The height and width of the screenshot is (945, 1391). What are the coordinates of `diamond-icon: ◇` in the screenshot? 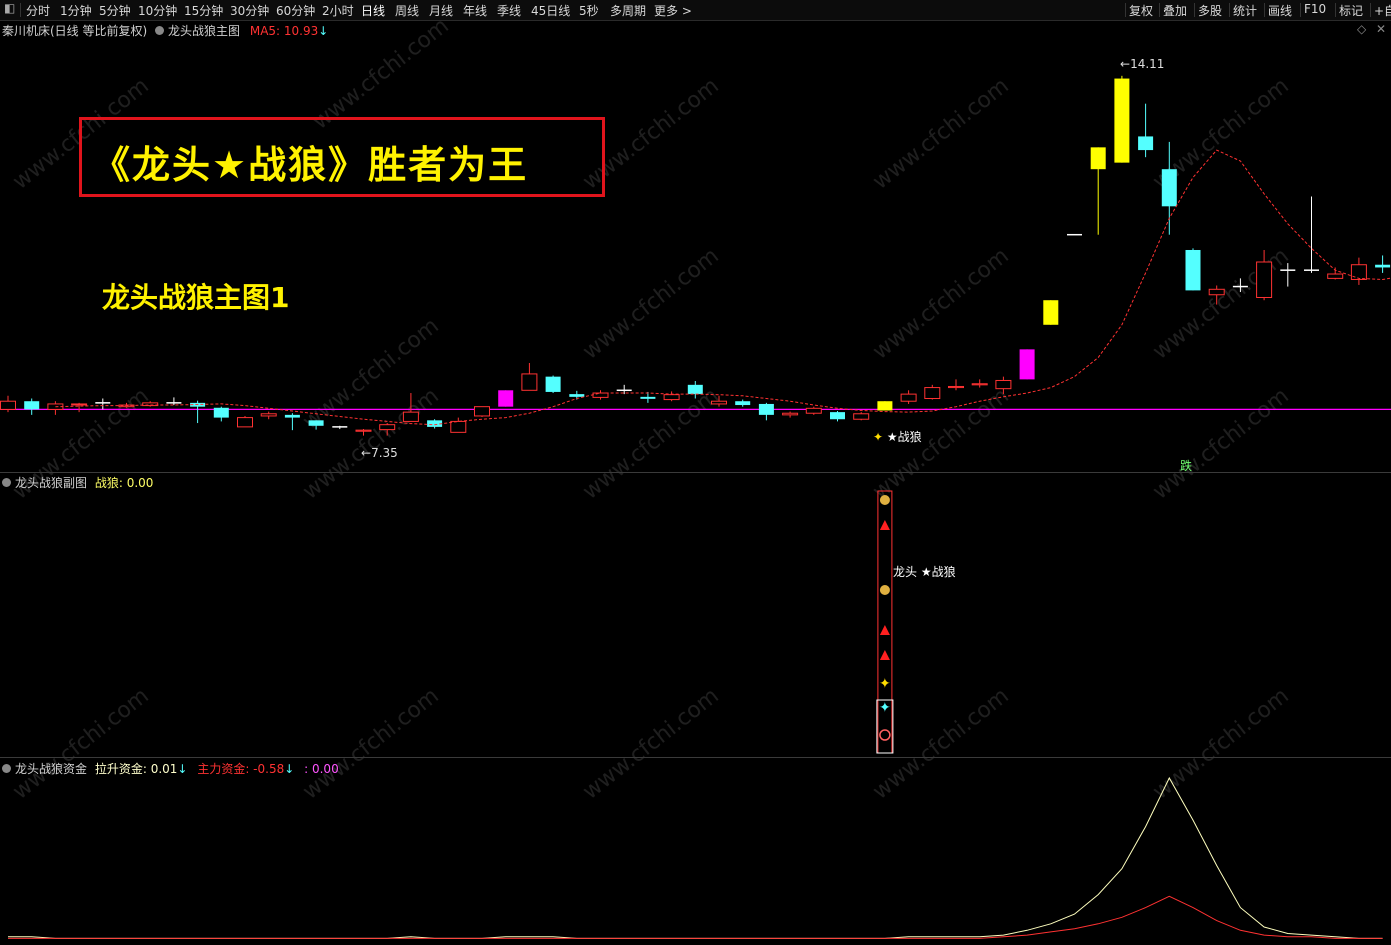 It's located at (1361, 29).